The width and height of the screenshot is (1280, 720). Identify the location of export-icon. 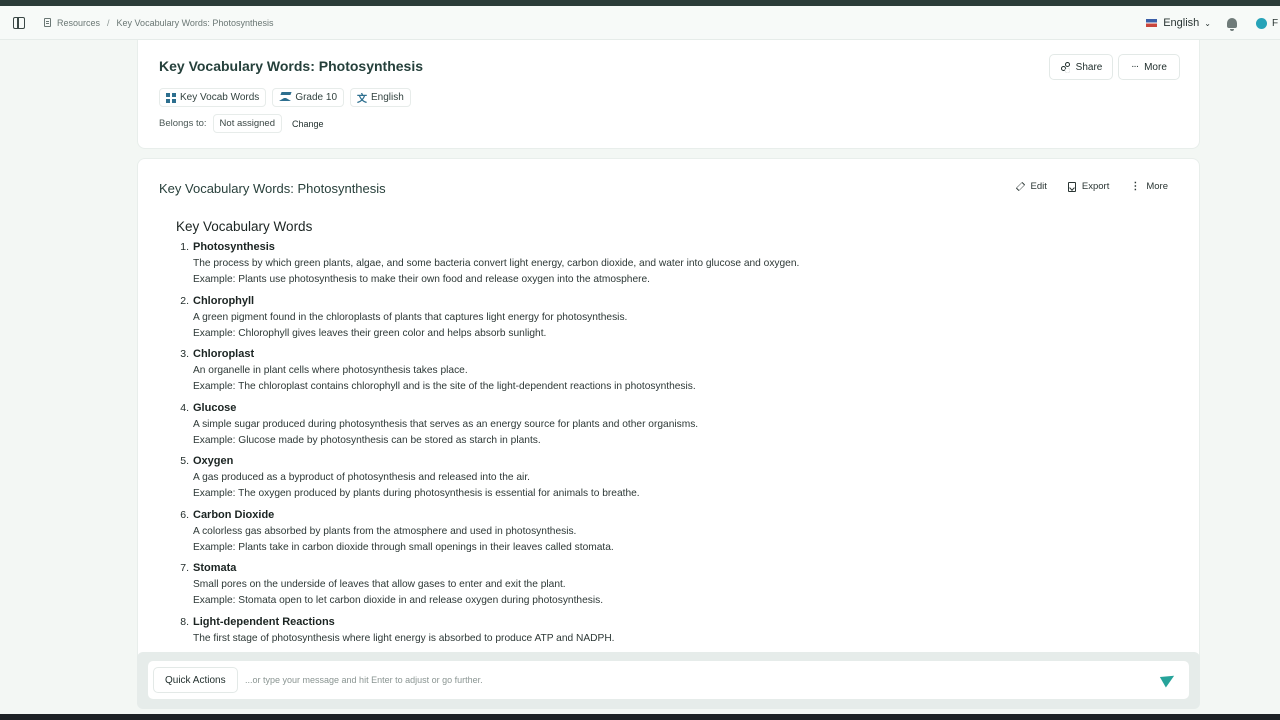
(1071, 186).